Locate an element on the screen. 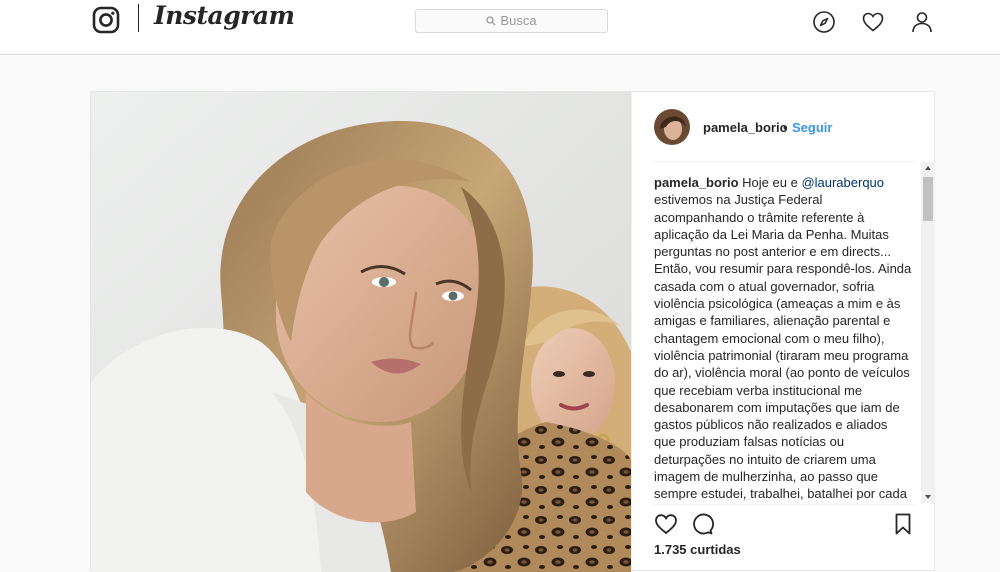 This screenshot has width=1000, height=572. scrollbar-thumb is located at coordinates (928, 199).